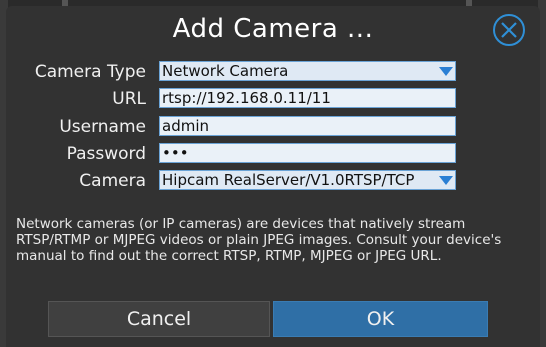 The image size is (546, 347). Describe the element at coordinates (129, 99) in the screenshot. I see `url-label: URL` at that location.